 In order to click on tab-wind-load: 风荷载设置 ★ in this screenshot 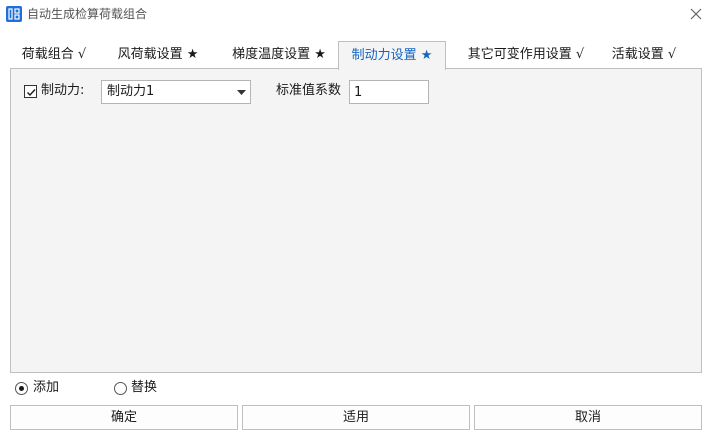, I will do `click(158, 55)`.